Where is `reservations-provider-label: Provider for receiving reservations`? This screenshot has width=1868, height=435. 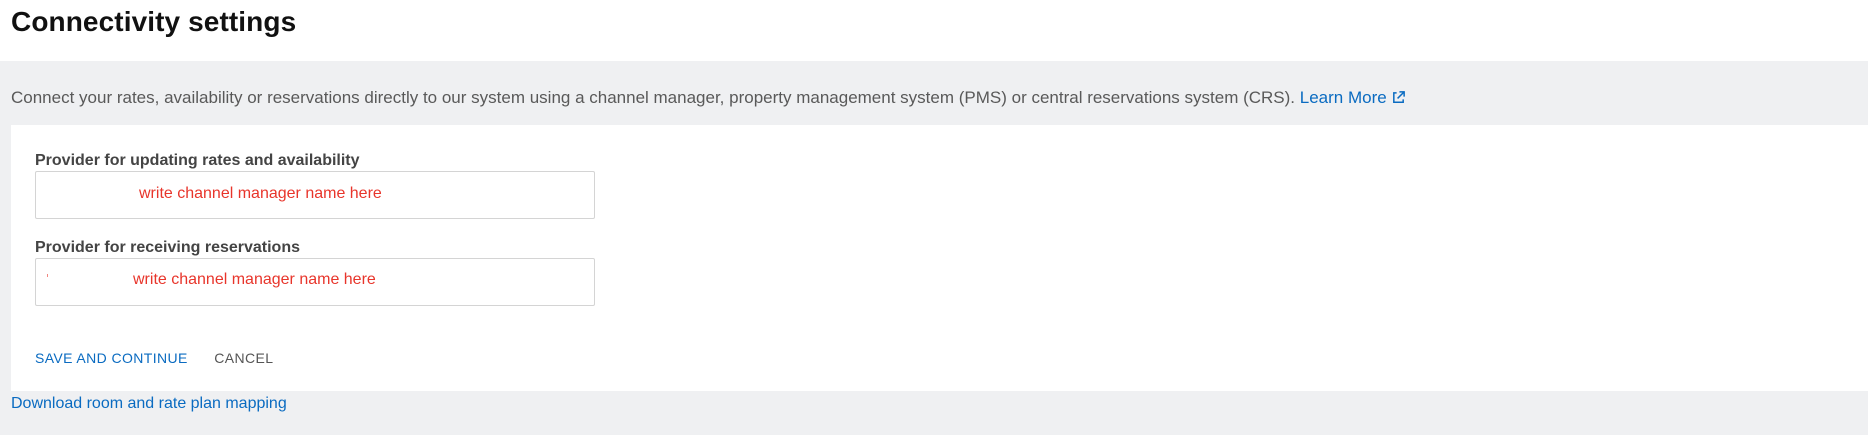 reservations-provider-label: Provider for receiving reservations is located at coordinates (167, 247).